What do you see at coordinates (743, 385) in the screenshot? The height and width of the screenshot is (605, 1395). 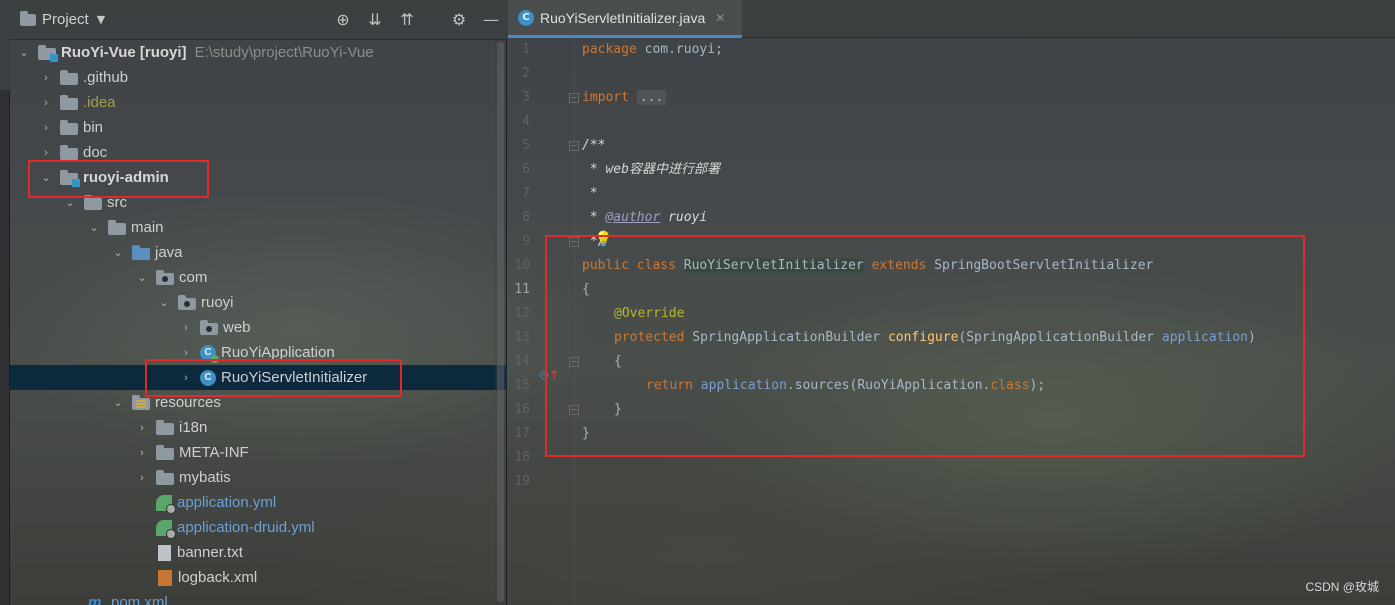 I see `variable: application` at bounding box center [743, 385].